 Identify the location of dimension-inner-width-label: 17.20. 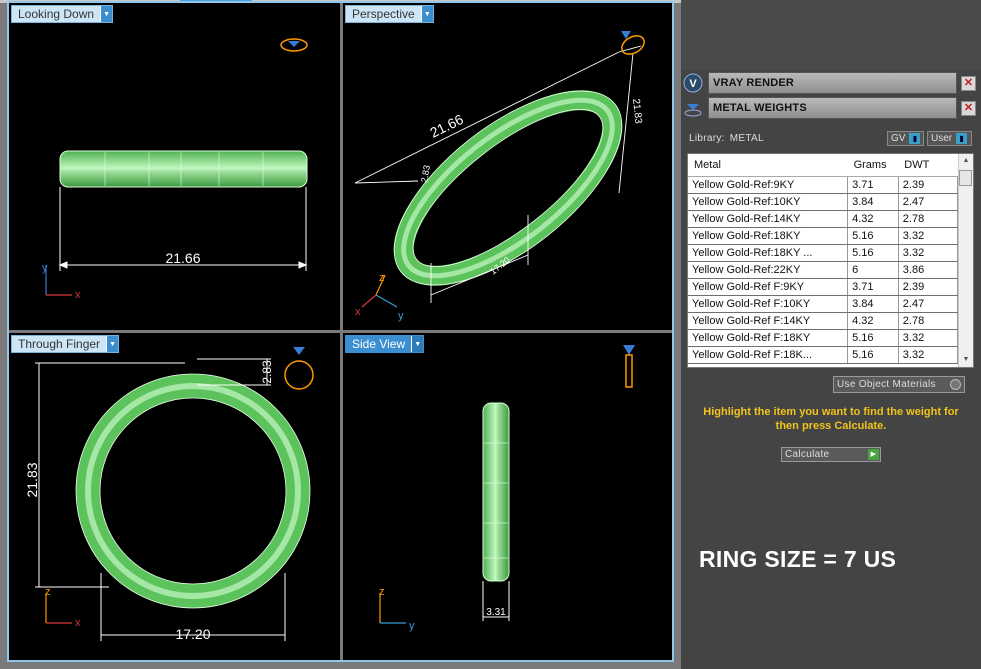
(192, 634).